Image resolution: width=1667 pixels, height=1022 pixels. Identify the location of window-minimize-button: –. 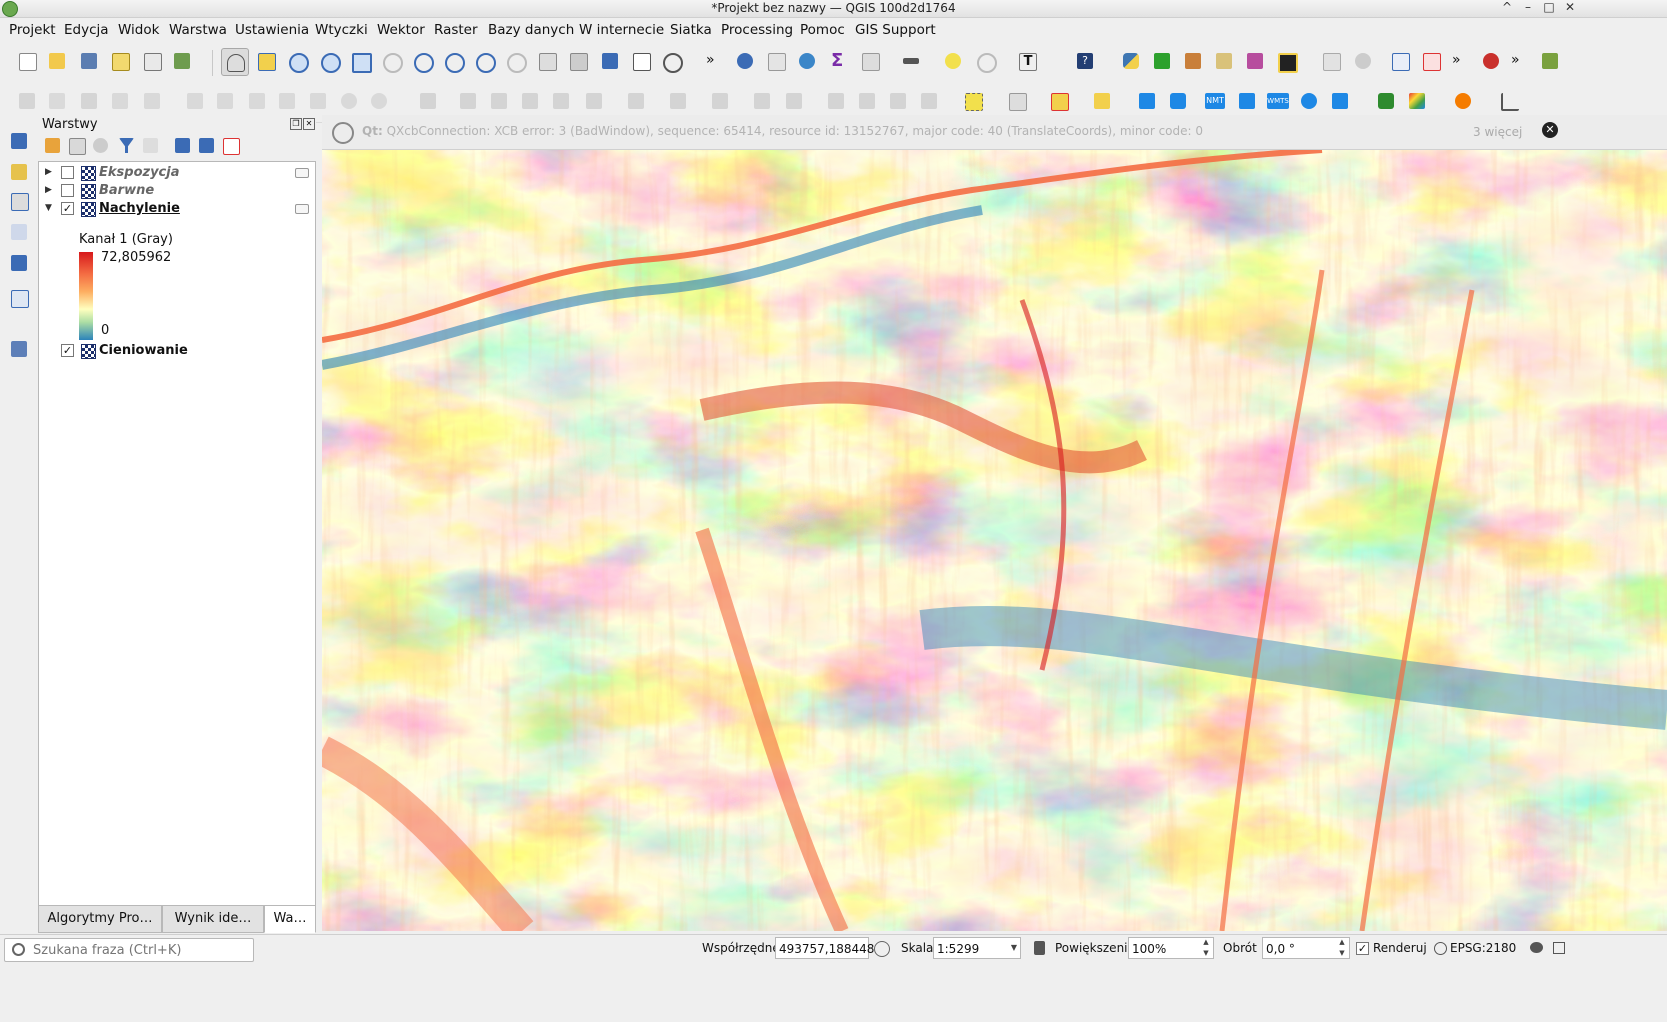
(1528, 7).